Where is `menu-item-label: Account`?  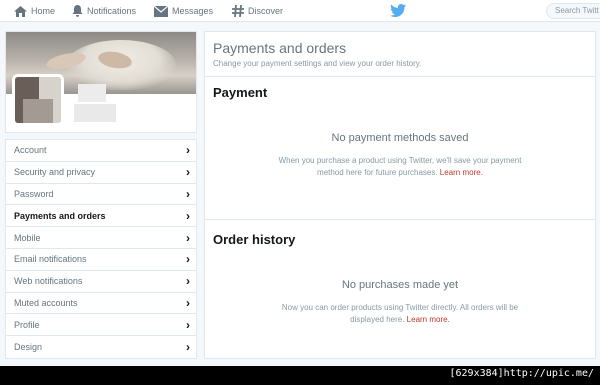 menu-item-label: Account is located at coordinates (30, 150).